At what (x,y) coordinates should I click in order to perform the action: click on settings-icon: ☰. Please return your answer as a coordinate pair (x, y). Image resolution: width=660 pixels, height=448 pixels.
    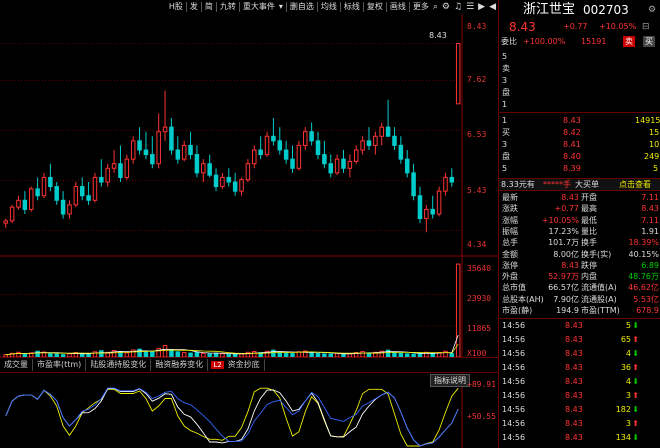
    Looking at the image, I should click on (470, 7).